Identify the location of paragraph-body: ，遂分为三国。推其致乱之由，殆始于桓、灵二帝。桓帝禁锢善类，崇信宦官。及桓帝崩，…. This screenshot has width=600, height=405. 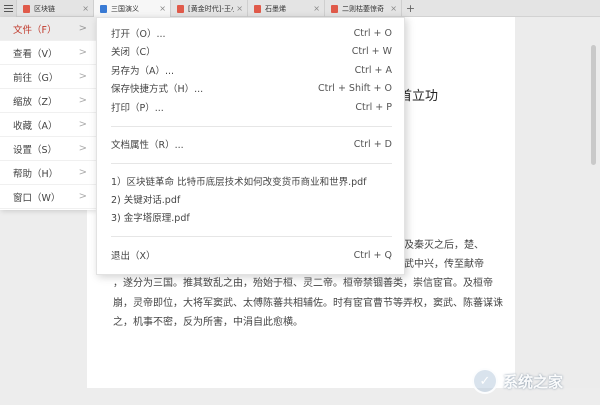
(308, 303).